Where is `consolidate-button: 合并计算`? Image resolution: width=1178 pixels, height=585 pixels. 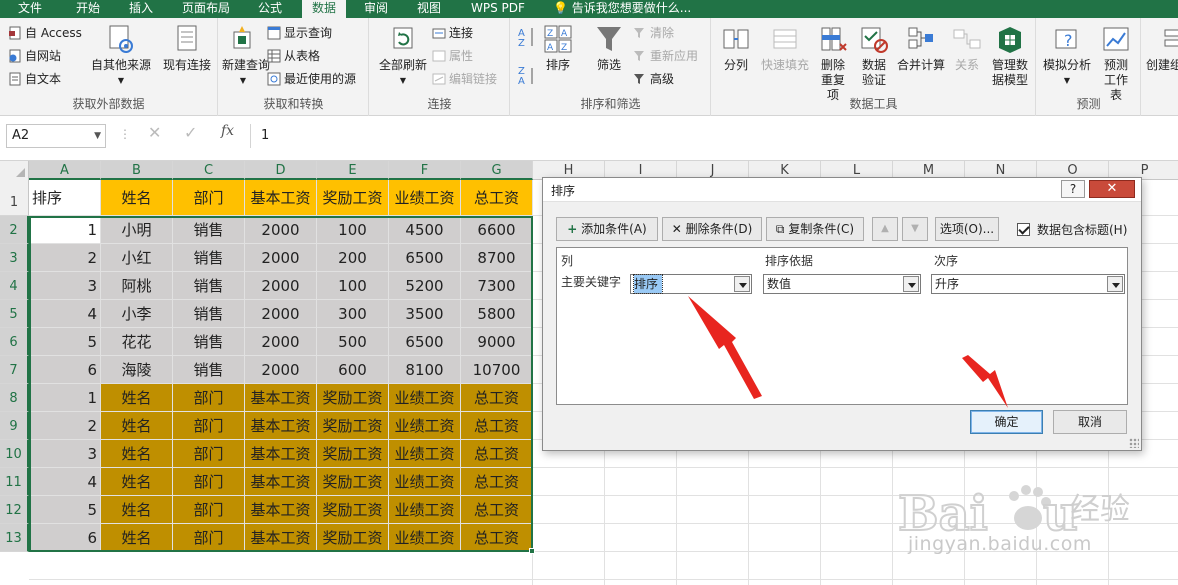 consolidate-button: 合并计算 is located at coordinates (921, 48).